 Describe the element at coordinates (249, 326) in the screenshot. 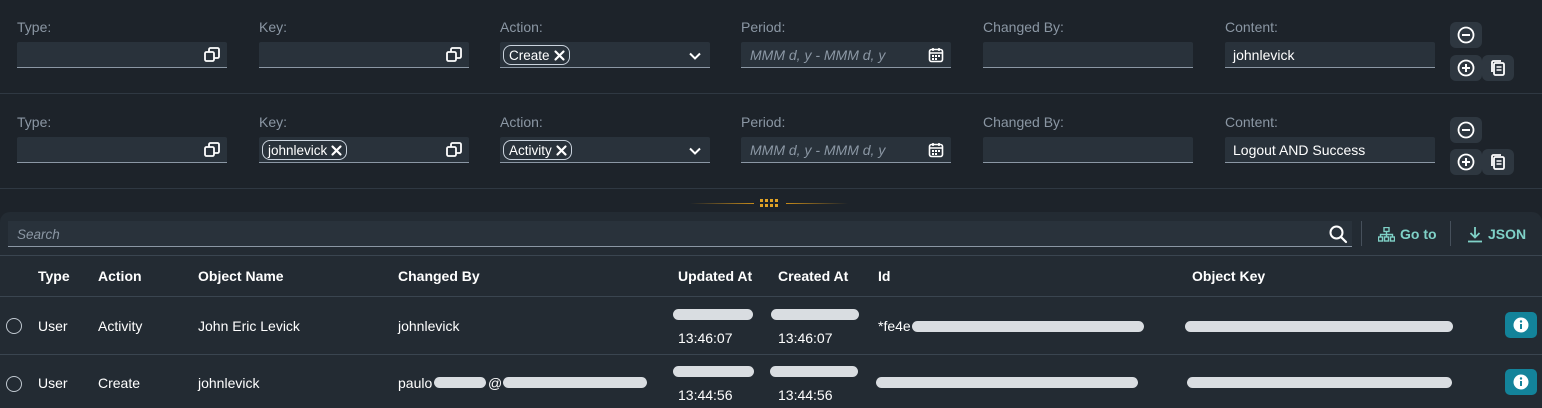

I see `cell-object-name: John Eric Levick` at that location.